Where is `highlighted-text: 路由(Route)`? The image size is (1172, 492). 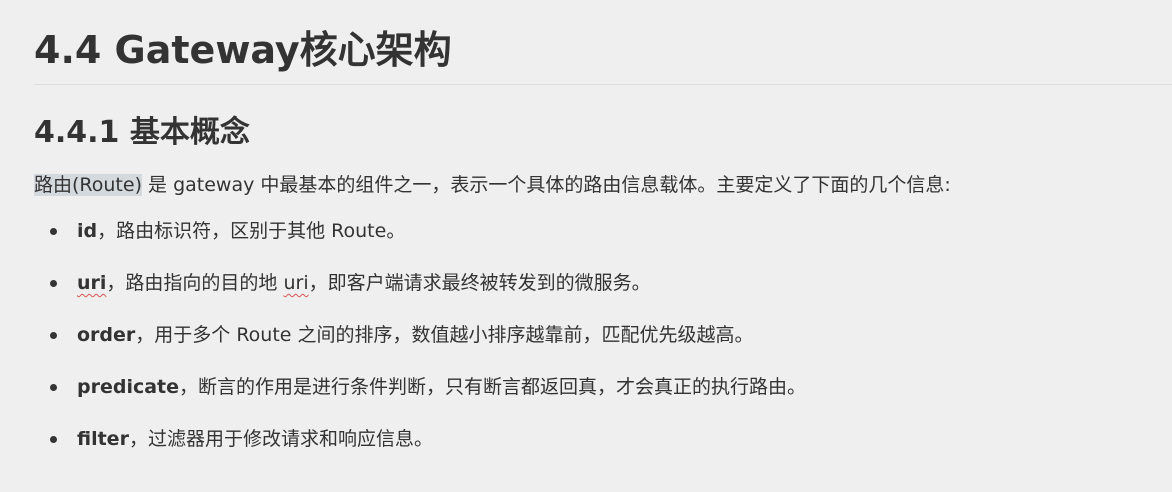
highlighted-text: 路由(Route) is located at coordinates (88, 185).